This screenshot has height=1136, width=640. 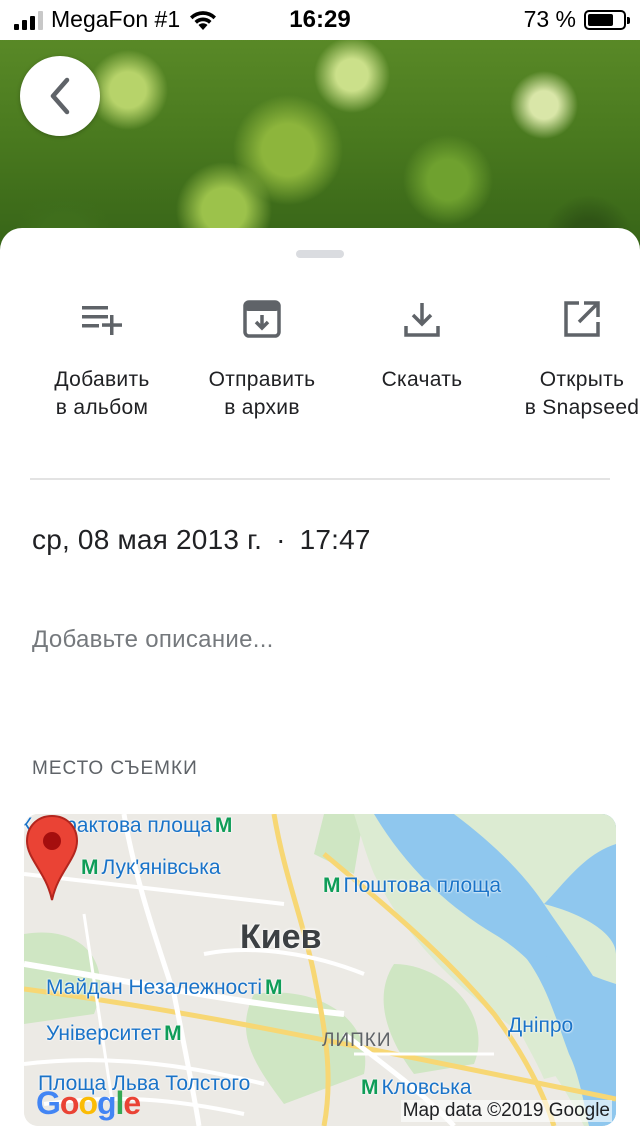 What do you see at coordinates (320, 479) in the screenshot?
I see `divider` at bounding box center [320, 479].